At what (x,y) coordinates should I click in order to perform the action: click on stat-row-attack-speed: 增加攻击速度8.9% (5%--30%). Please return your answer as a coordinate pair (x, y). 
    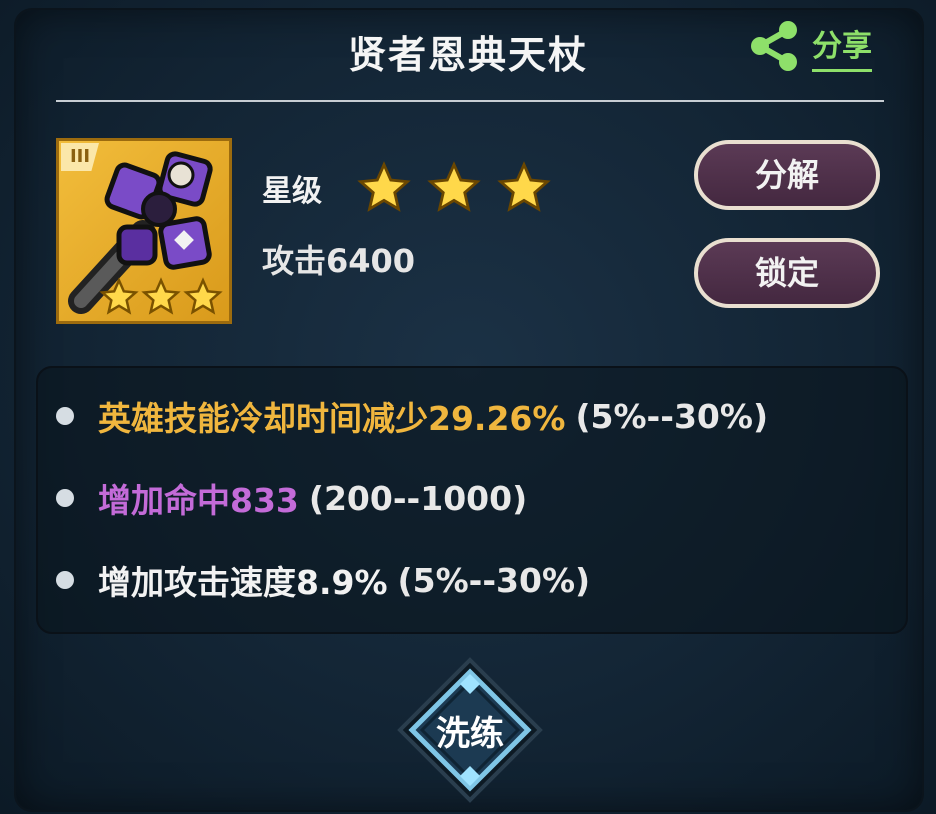
    Looking at the image, I should click on (323, 580).